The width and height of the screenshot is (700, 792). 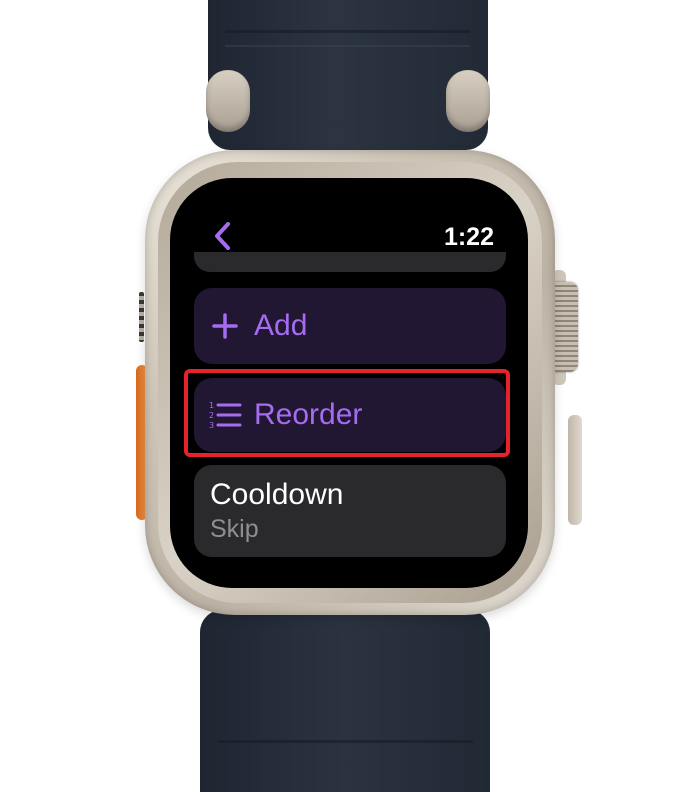 What do you see at coordinates (575, 470) in the screenshot?
I see `side-button` at bounding box center [575, 470].